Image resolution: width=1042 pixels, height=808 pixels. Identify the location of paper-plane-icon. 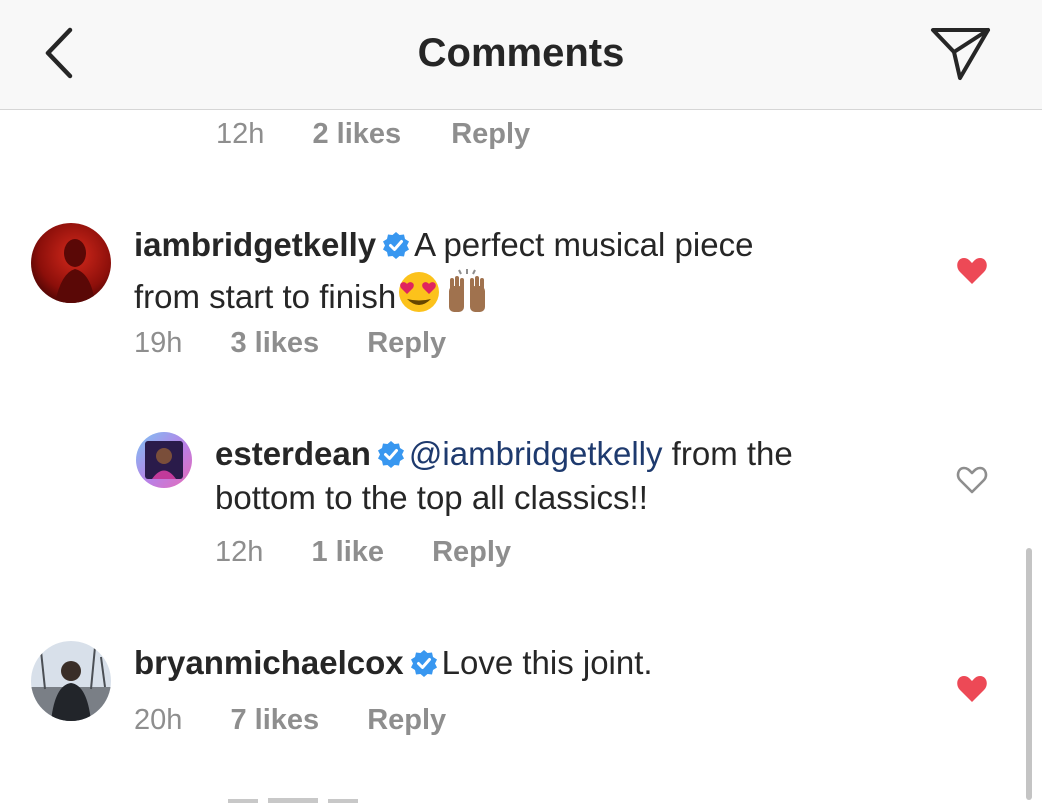
(960, 54).